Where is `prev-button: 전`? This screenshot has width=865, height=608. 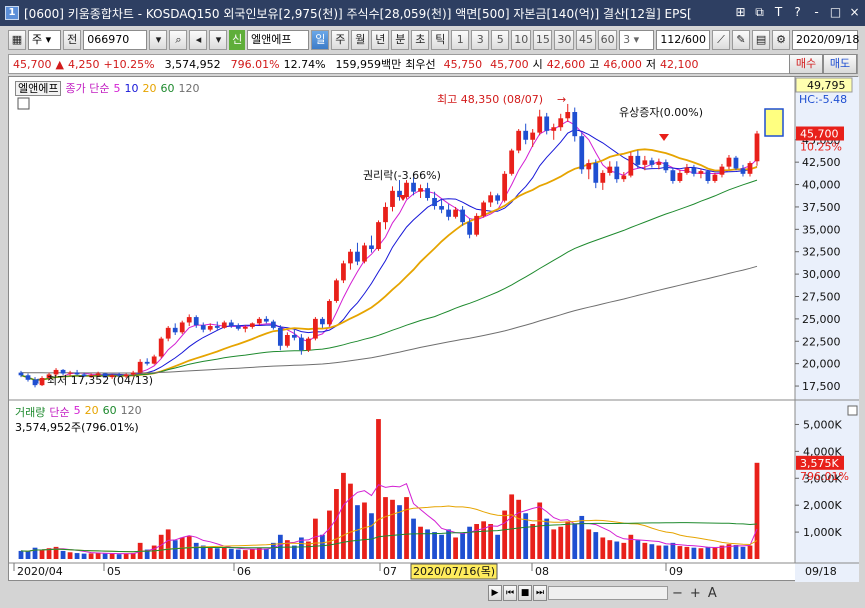 prev-button: 전 is located at coordinates (72, 40).